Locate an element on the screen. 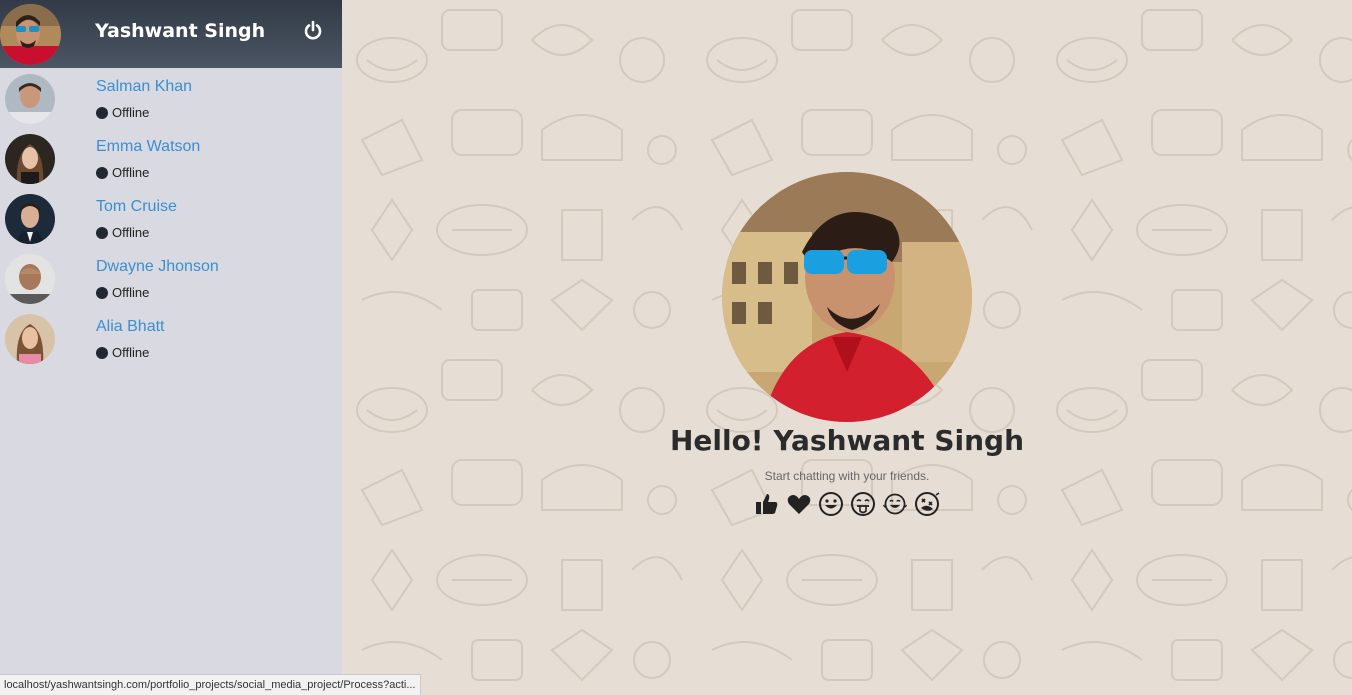 The height and width of the screenshot is (695, 1352). my-name: Yashwant Singh is located at coordinates (180, 31).